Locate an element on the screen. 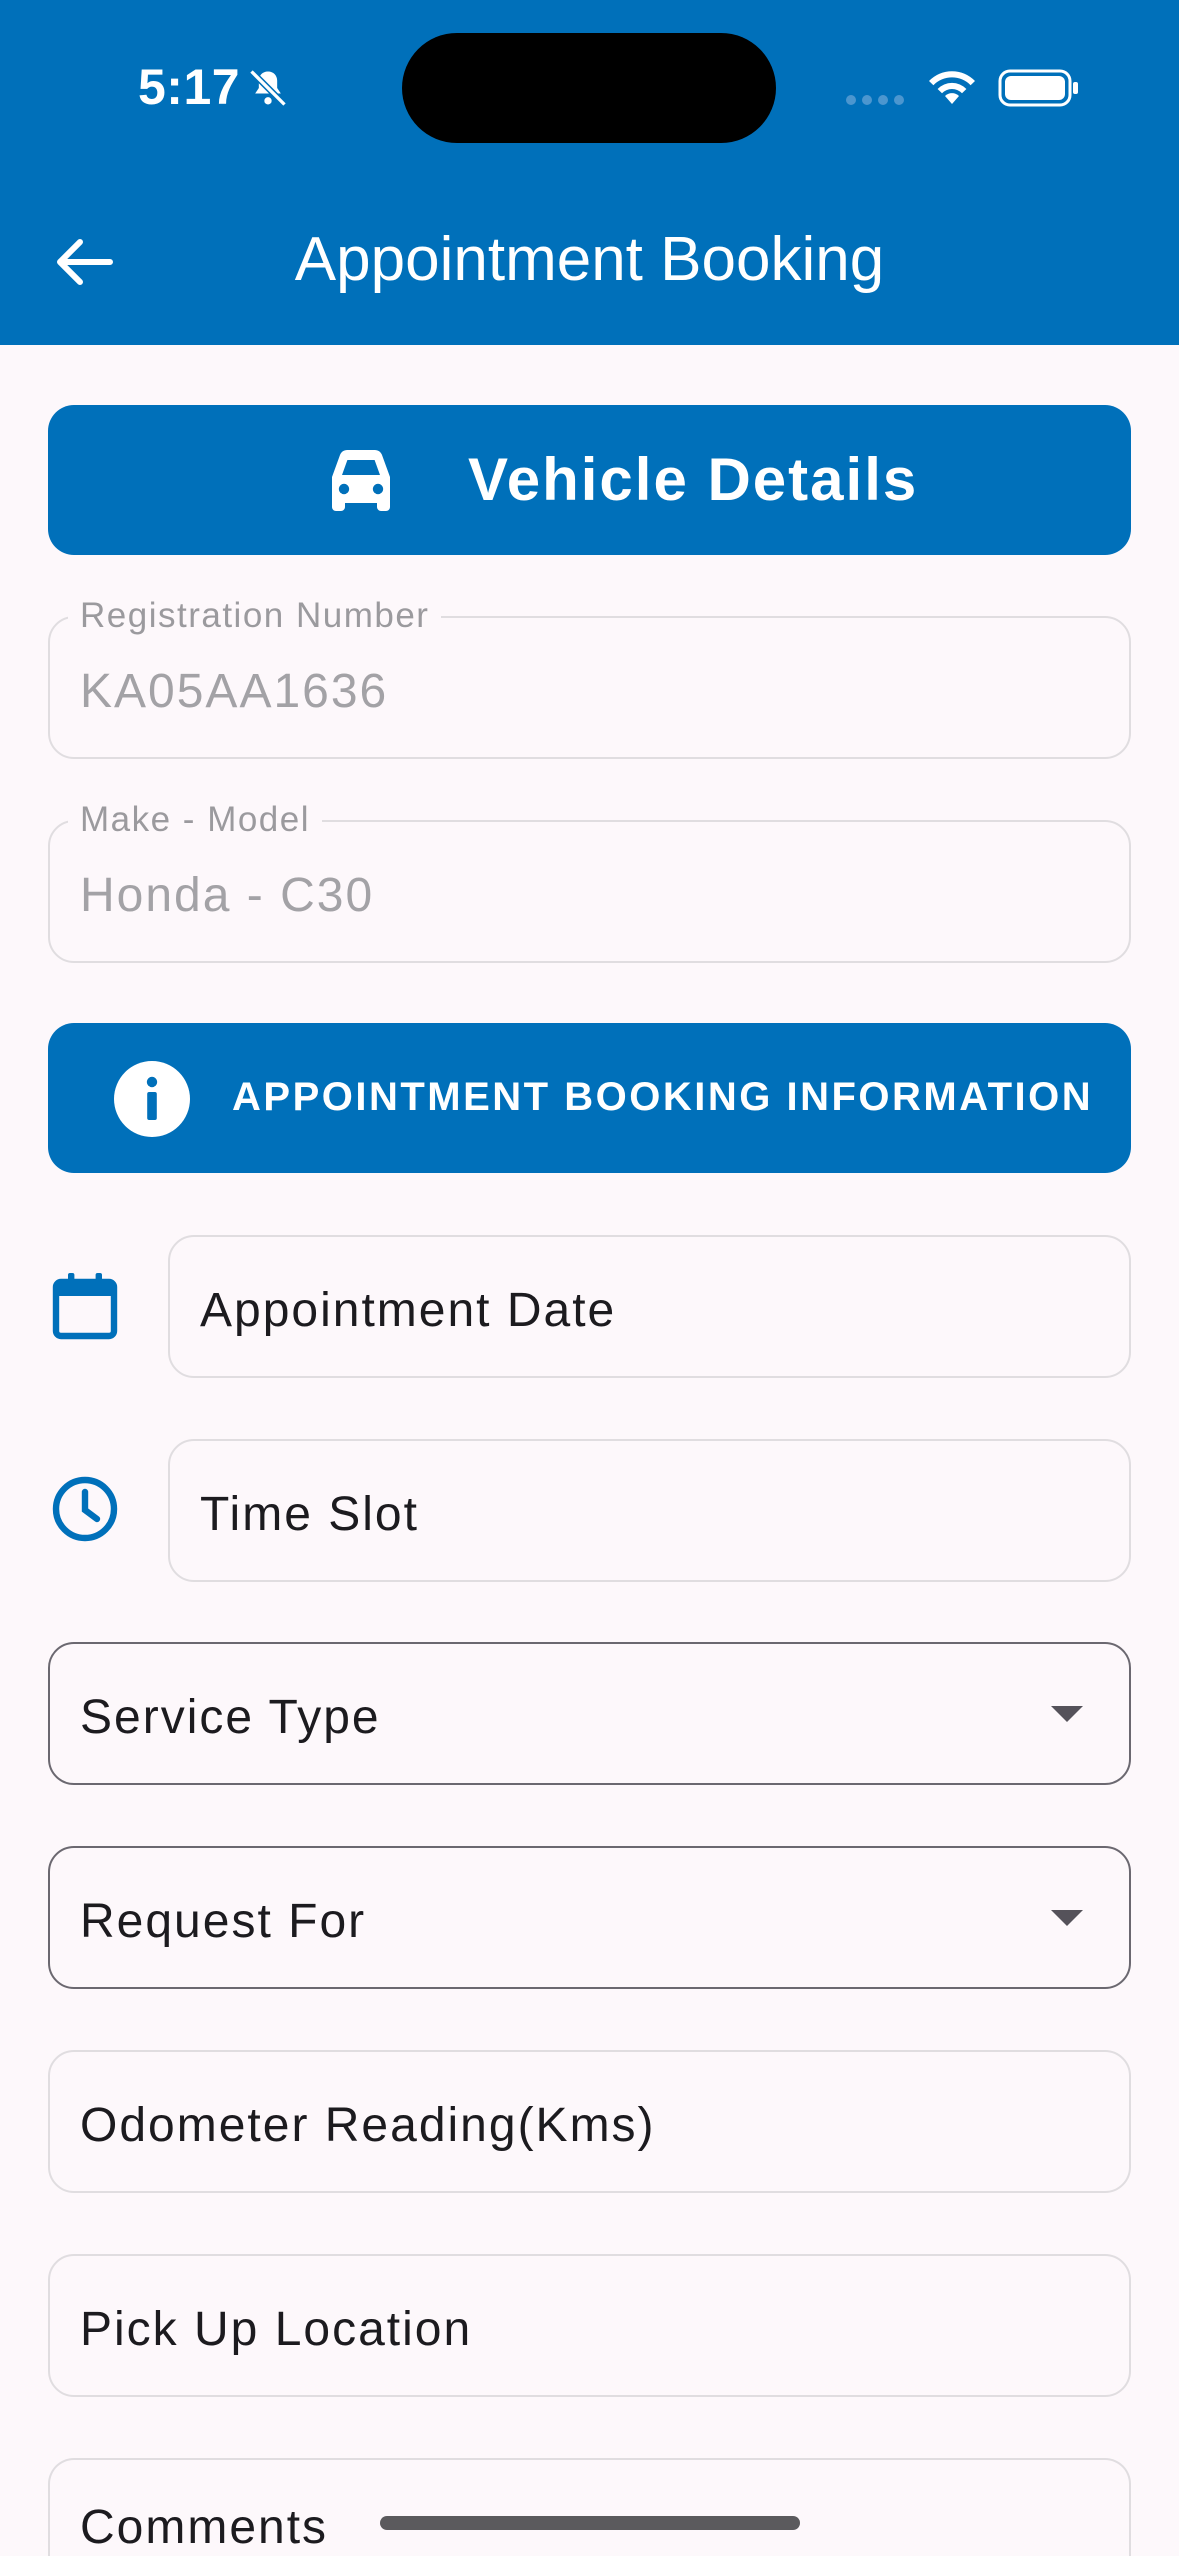 This screenshot has width=1179, height=2556. registration-number-label: Registration Number is located at coordinates (255, 616).